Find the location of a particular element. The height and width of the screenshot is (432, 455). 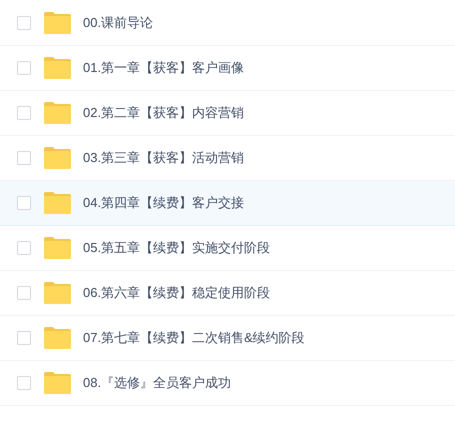

folder-name: 06.第六章【续费】稳定使用阶段 is located at coordinates (176, 293).